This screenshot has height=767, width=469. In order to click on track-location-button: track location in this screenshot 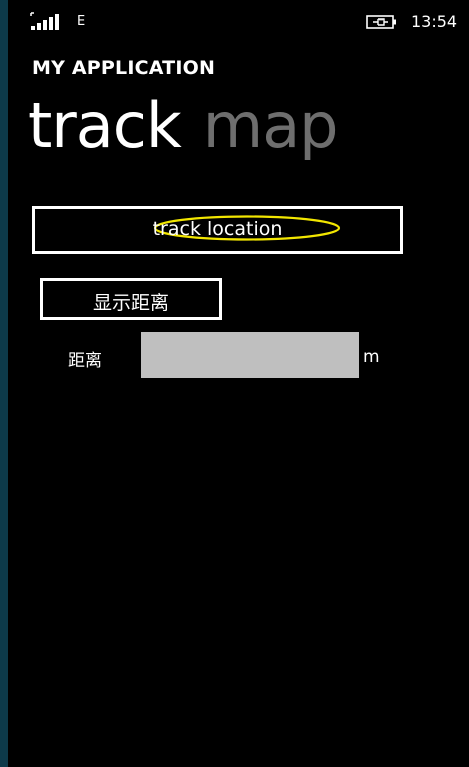, I will do `click(217, 230)`.